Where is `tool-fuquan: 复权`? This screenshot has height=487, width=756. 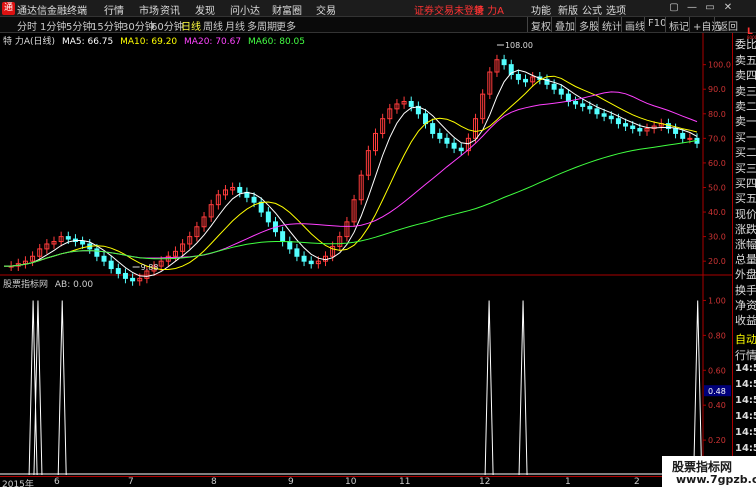
tool-fuquan: 复权 is located at coordinates (540, 25).